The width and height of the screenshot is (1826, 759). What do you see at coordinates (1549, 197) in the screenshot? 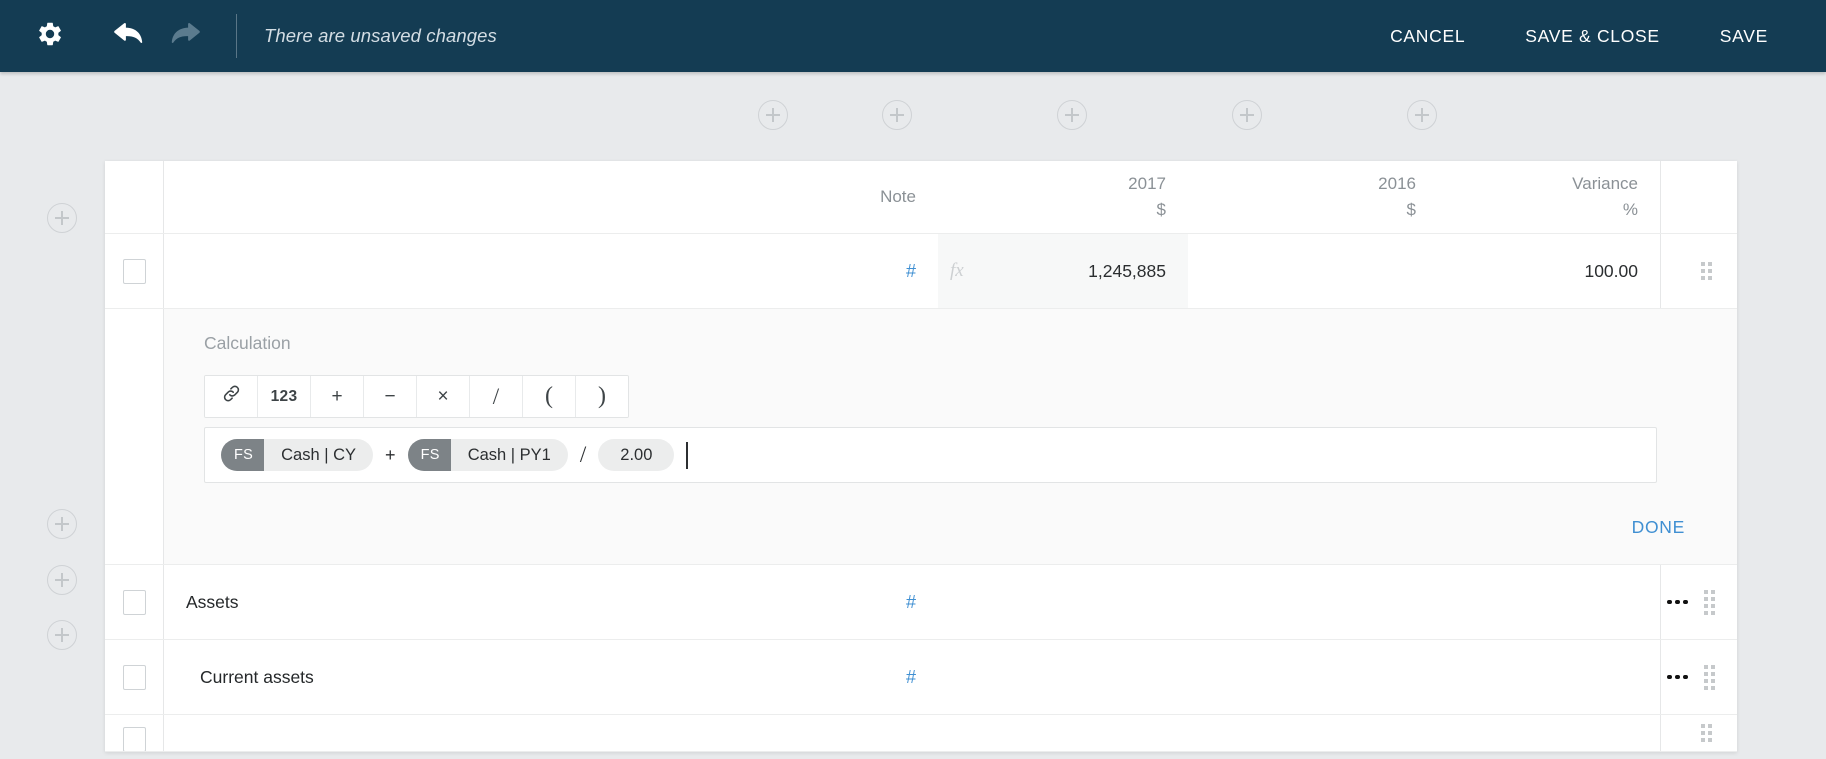
I see `header-variance: Variance %` at bounding box center [1549, 197].